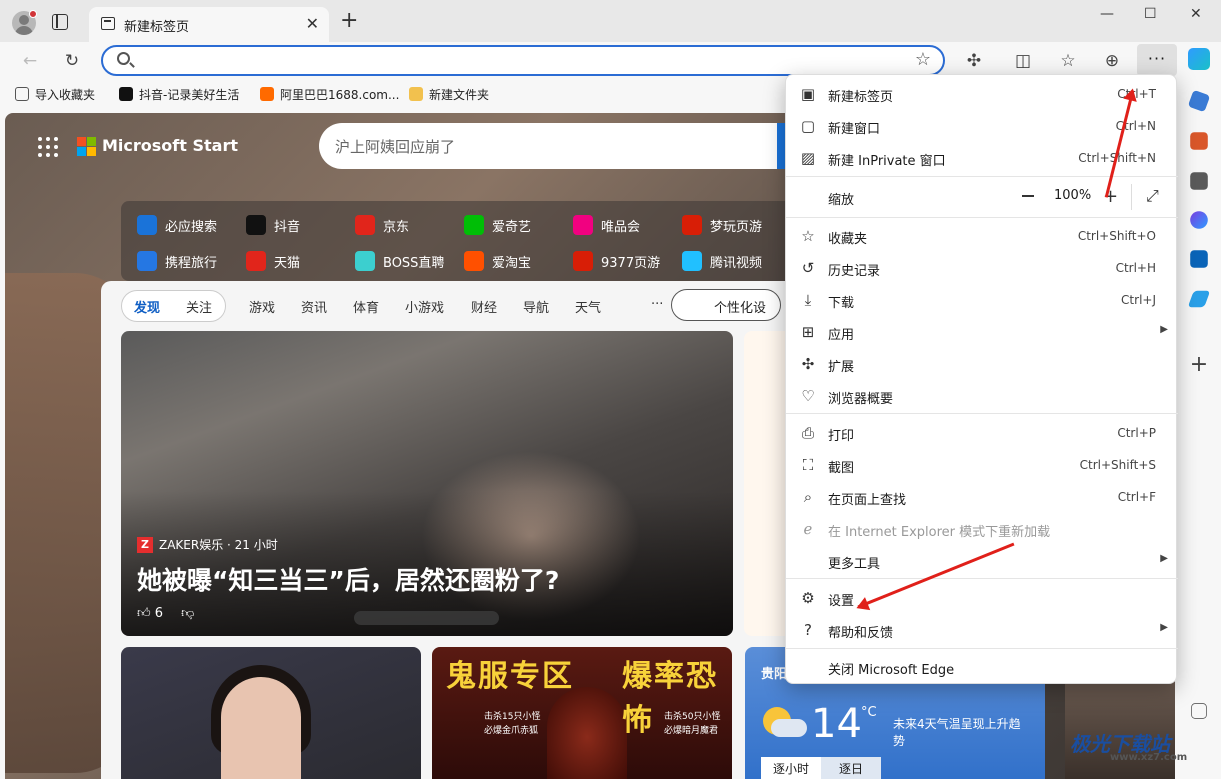  I want to click on tab-games: 游戏, so click(262, 306).